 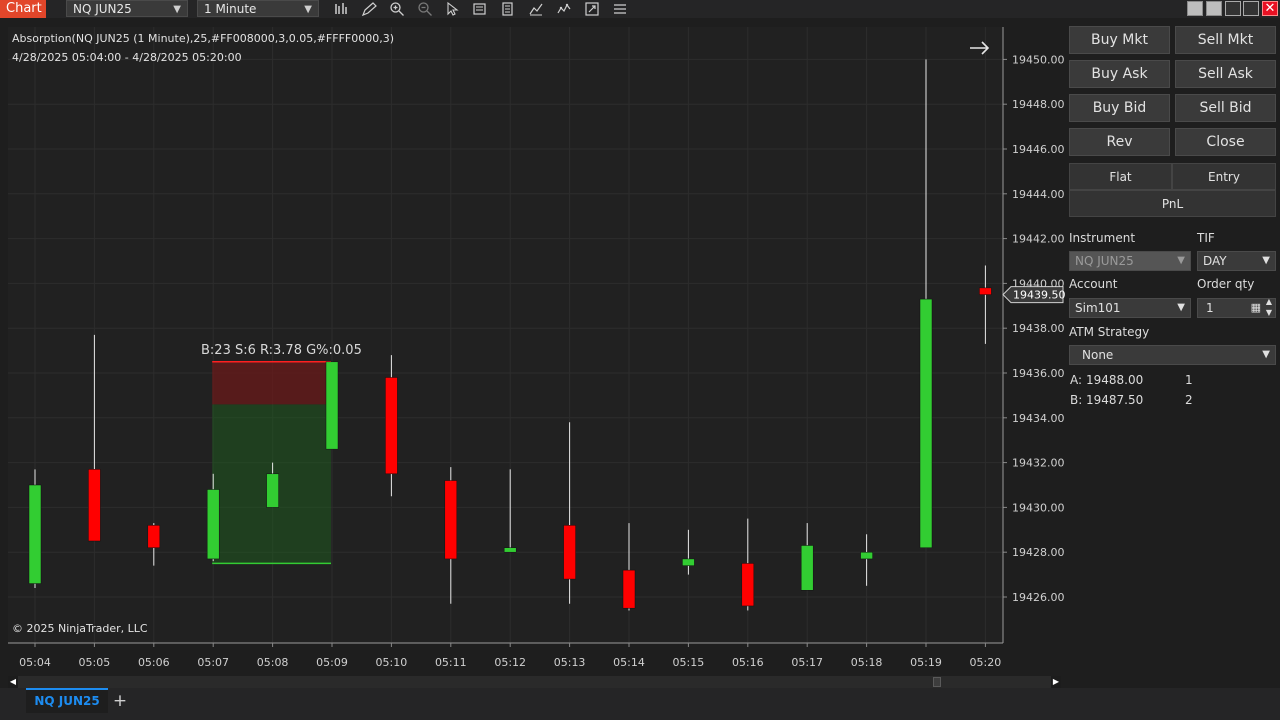 What do you see at coordinates (1225, 74) in the screenshot?
I see `sell-ask-button: Sell Ask` at bounding box center [1225, 74].